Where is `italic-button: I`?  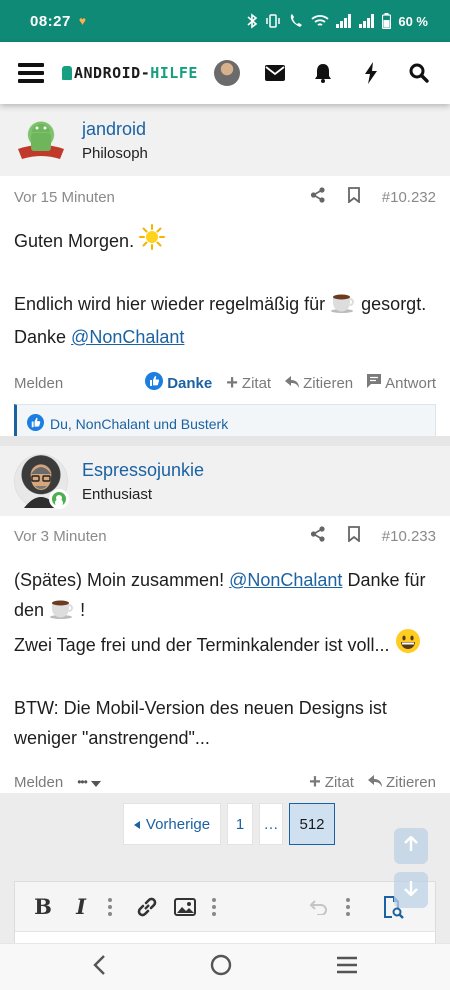 italic-button: I is located at coordinates (81, 906).